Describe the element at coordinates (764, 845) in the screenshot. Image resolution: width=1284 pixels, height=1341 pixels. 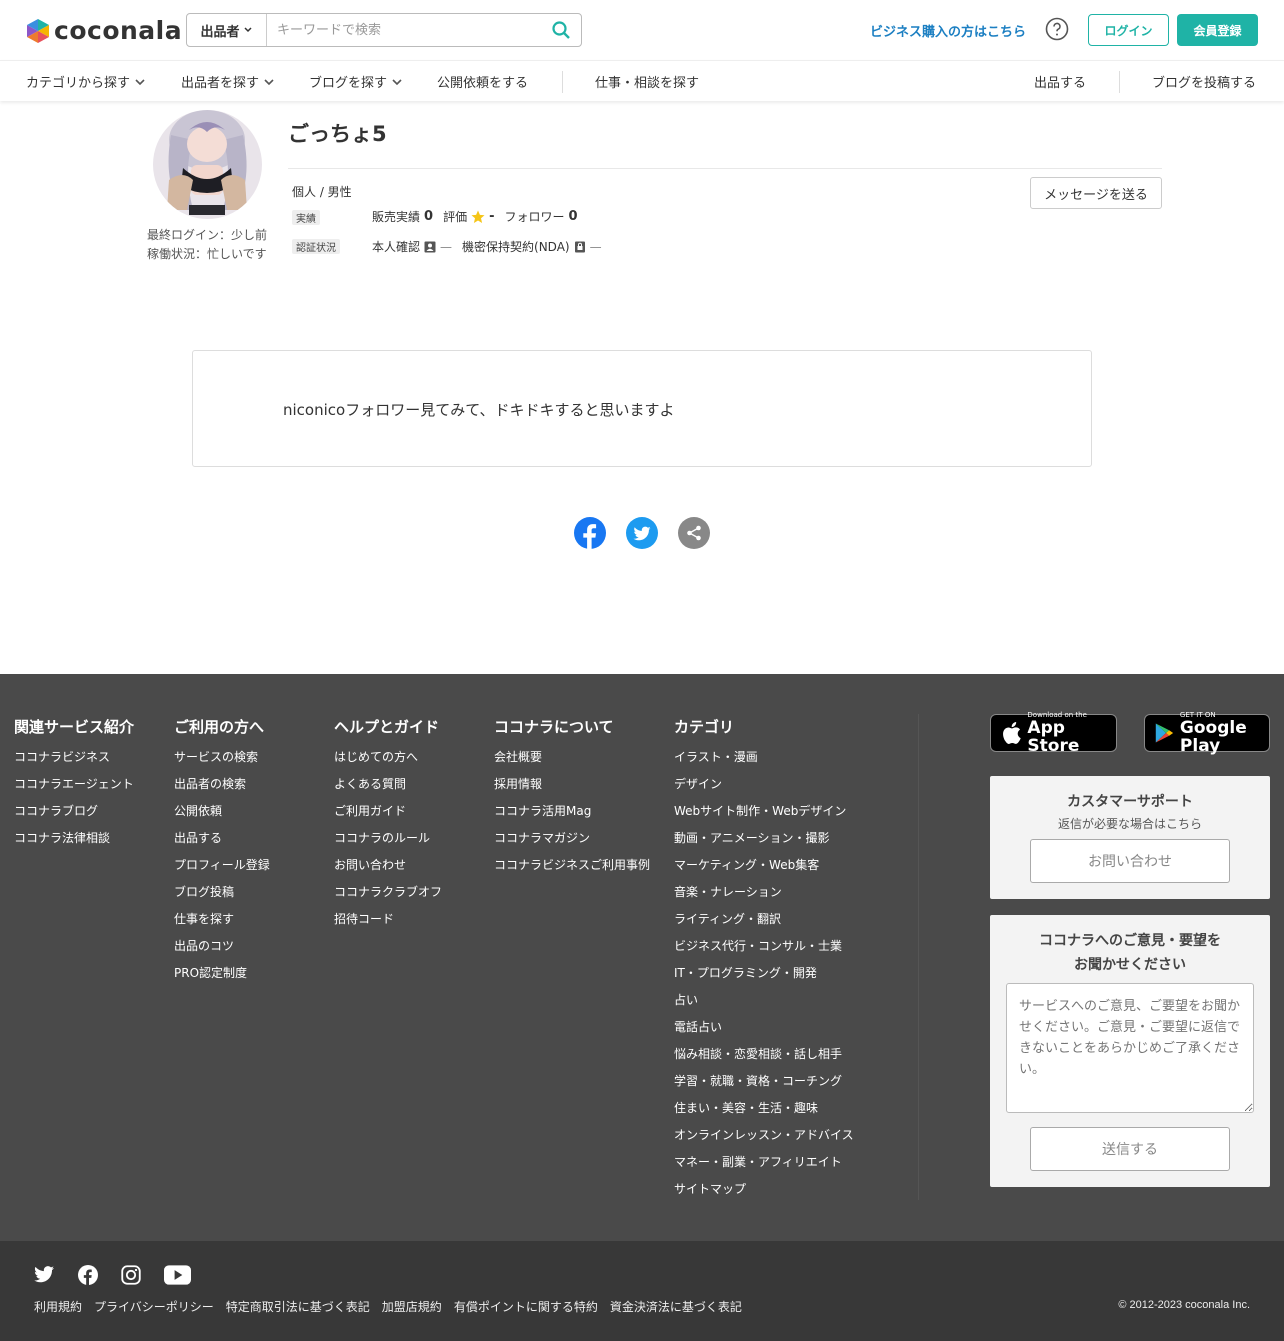
I see `footer-link: 動画・アニメーション・撮影` at that location.